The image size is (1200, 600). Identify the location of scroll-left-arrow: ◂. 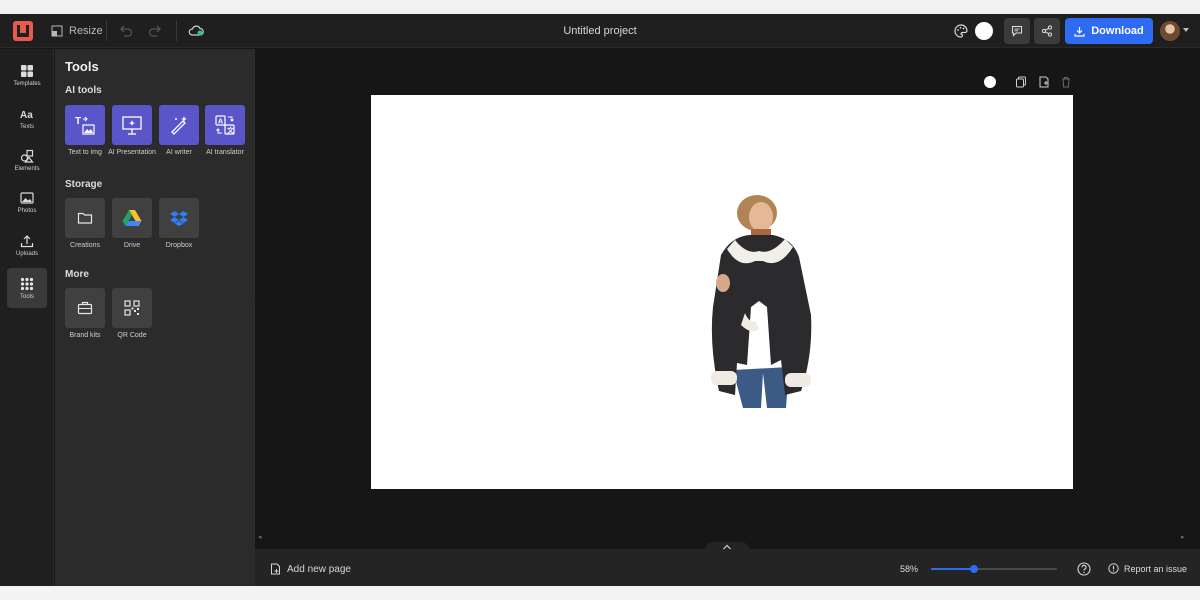
(260, 537).